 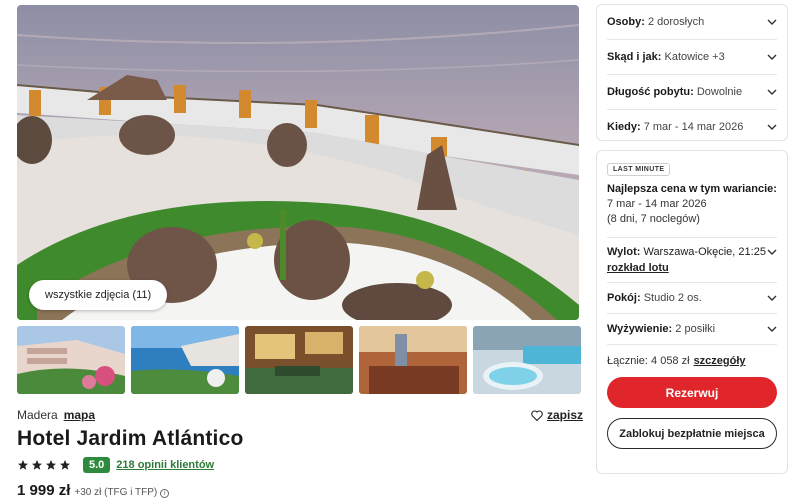 What do you see at coordinates (624, 298) in the screenshot?
I see `room-label: Pokój:` at bounding box center [624, 298].